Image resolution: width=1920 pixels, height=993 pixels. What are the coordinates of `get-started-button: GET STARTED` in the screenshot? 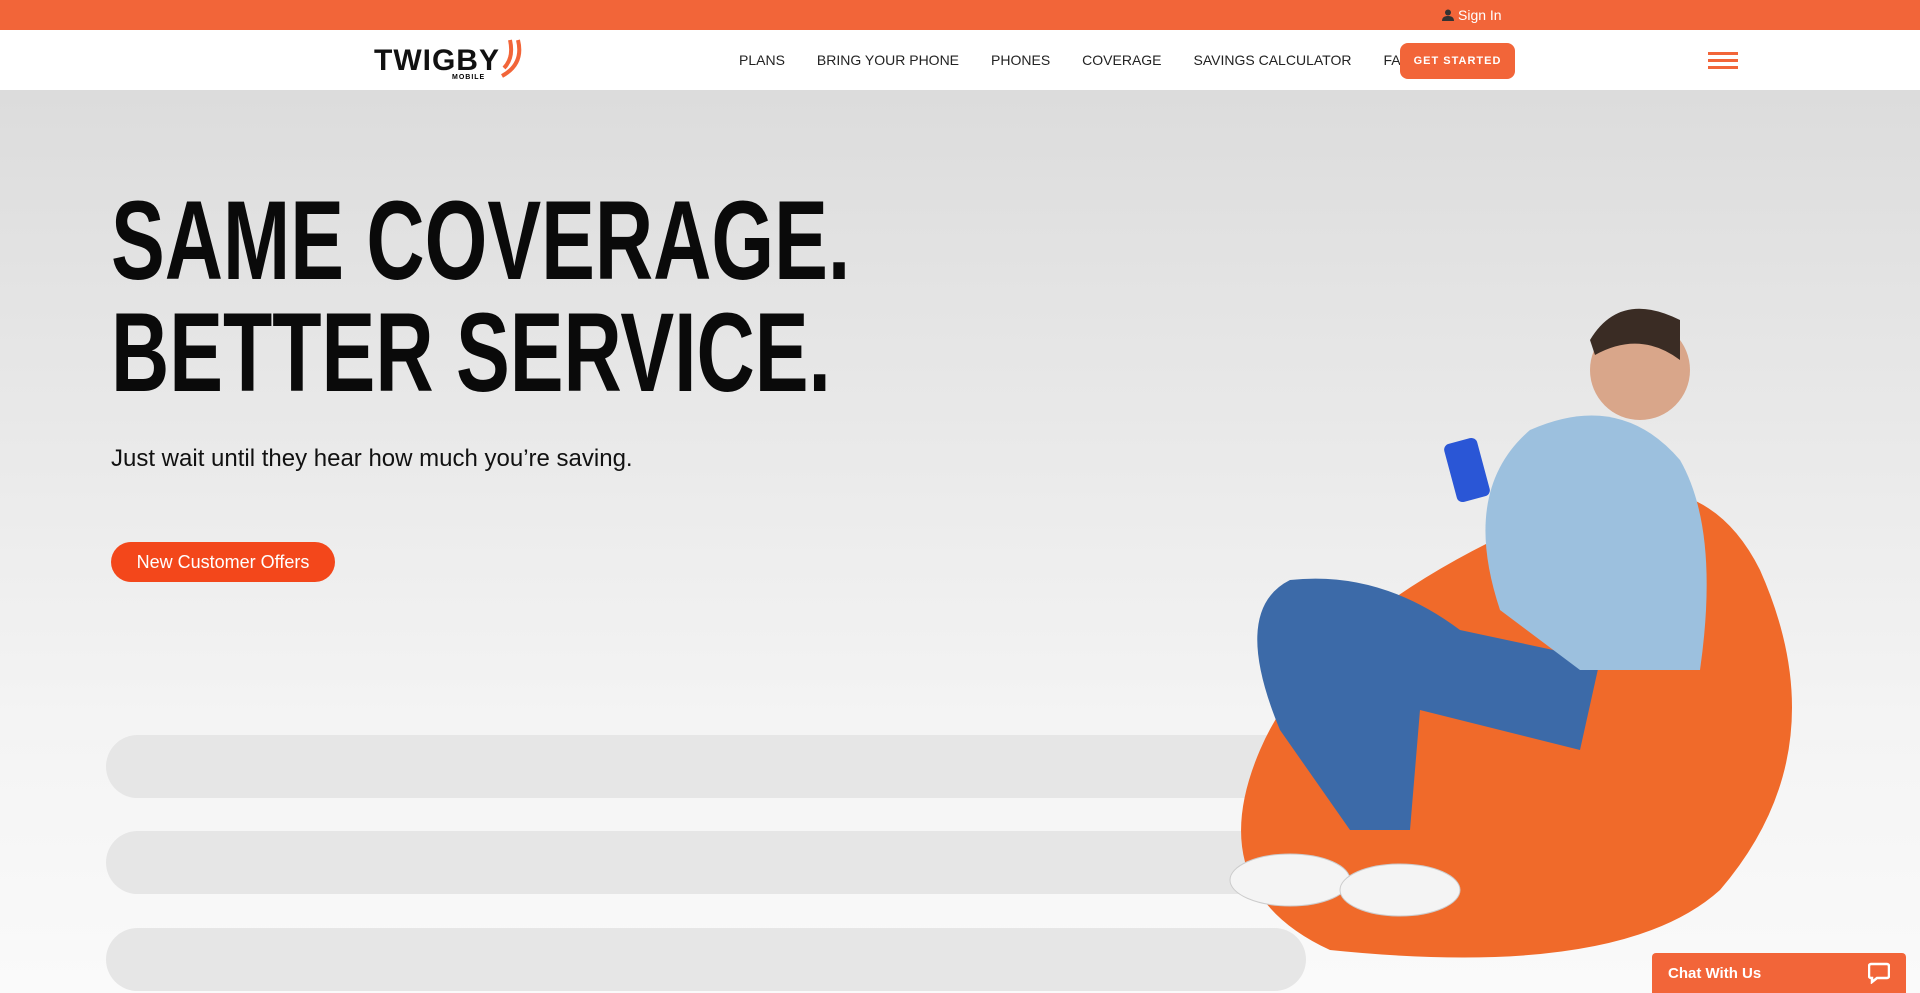 It's located at (1457, 61).